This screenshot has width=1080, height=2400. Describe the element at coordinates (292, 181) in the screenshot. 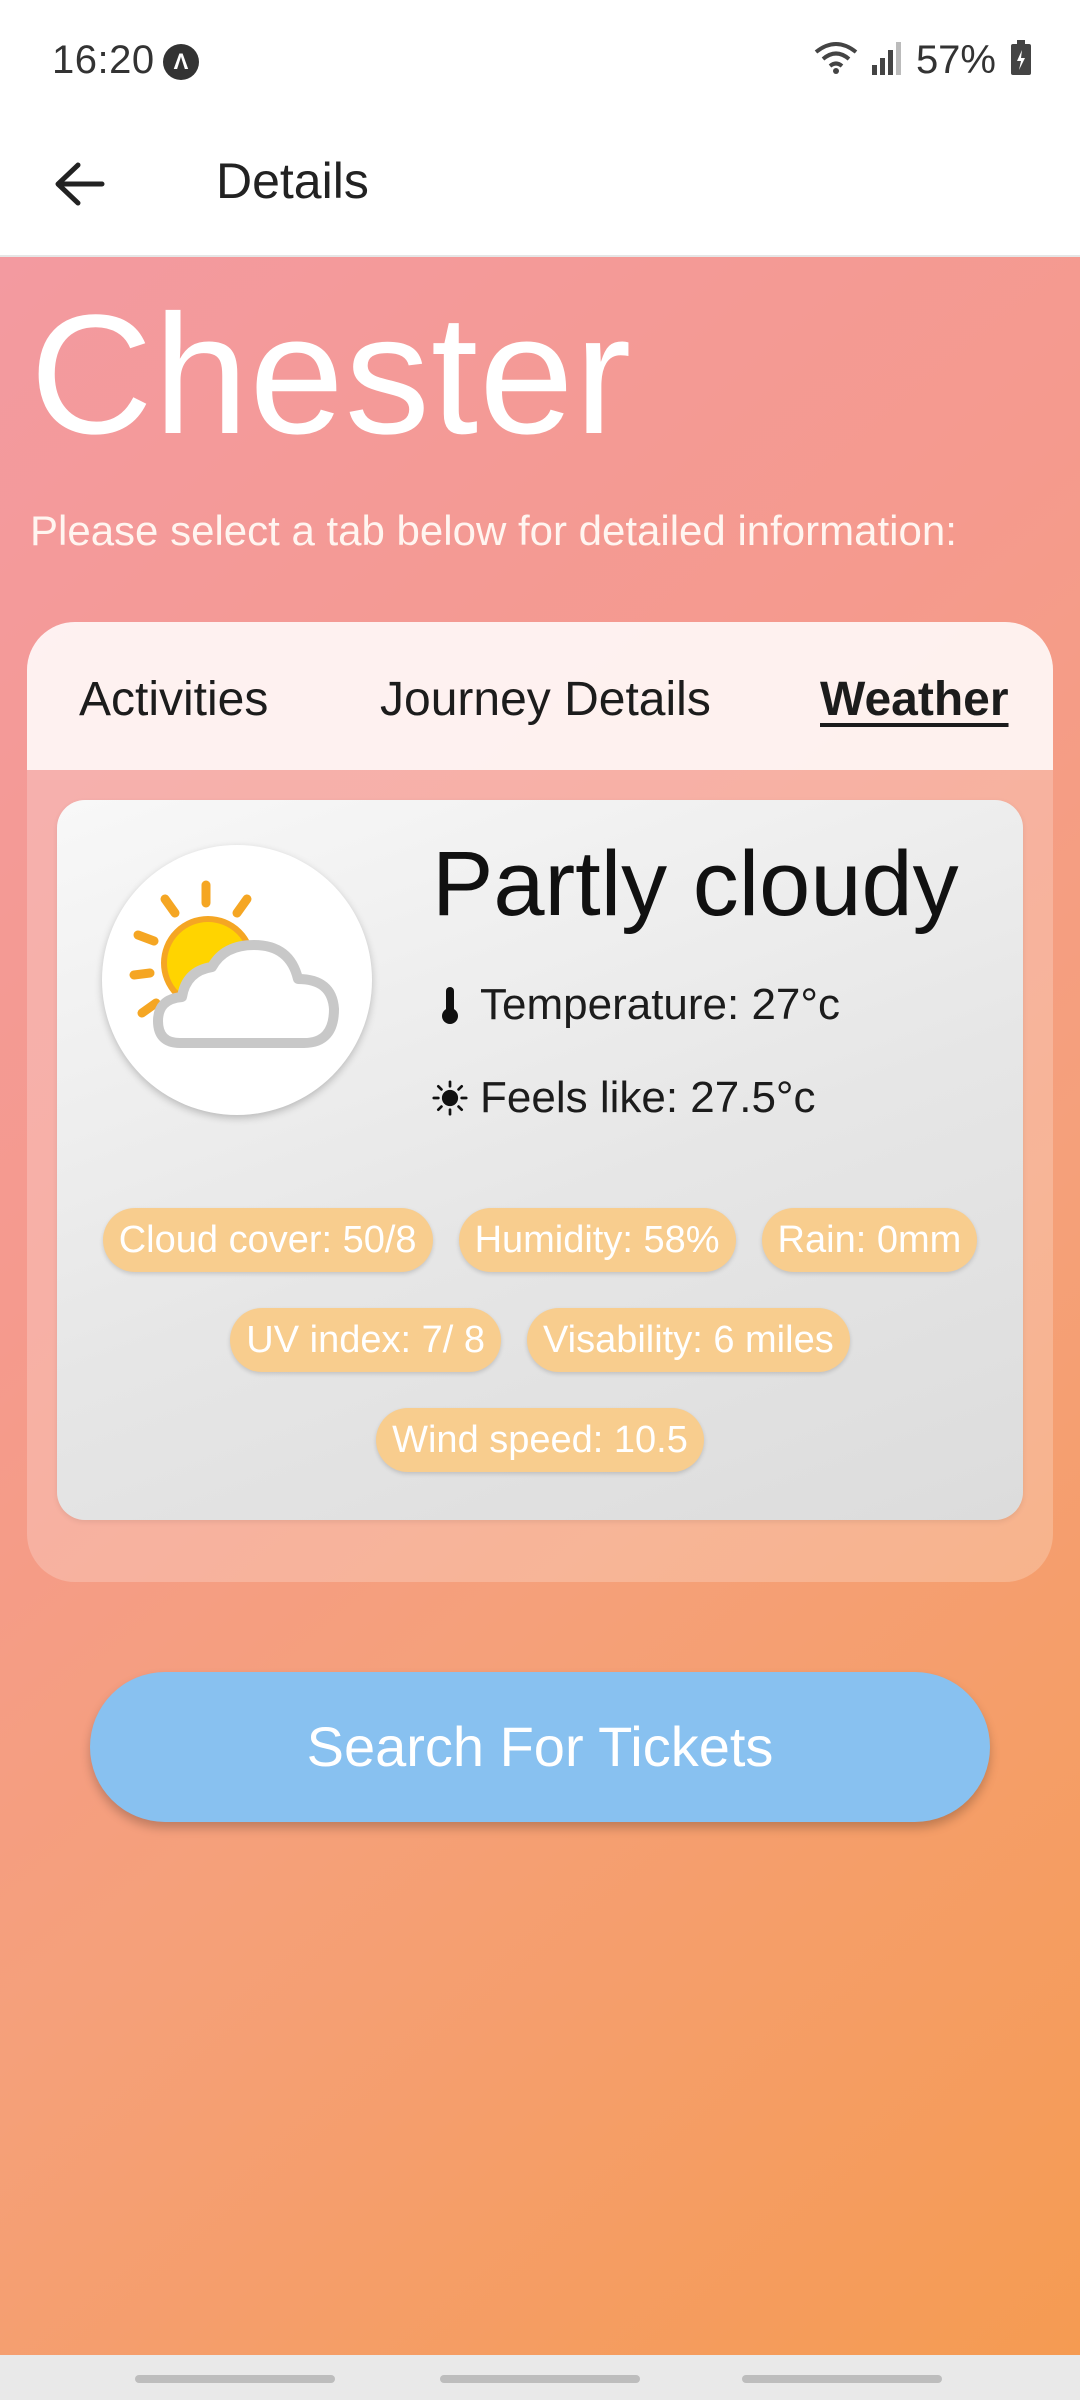

I see `page-title: Details` at that location.